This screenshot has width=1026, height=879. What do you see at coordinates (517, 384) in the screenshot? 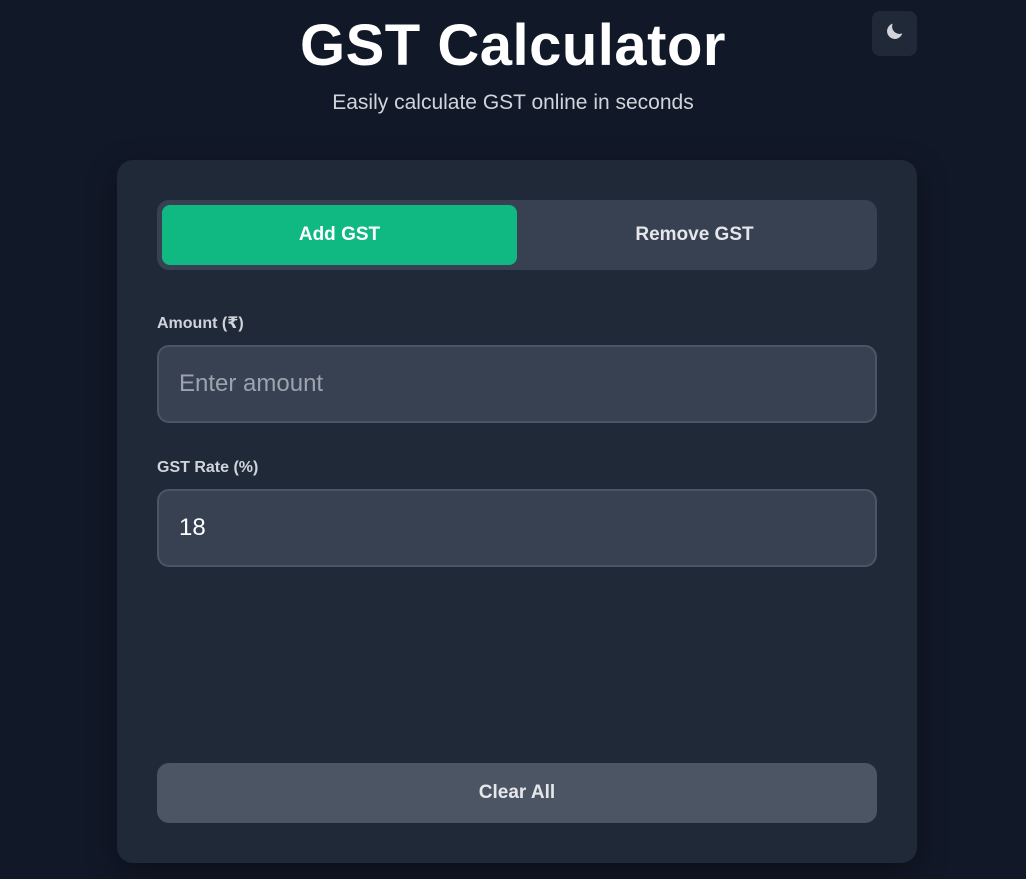
I see `amount-input` at bounding box center [517, 384].